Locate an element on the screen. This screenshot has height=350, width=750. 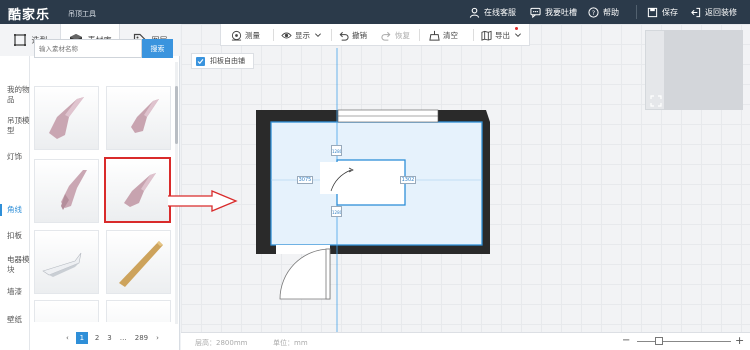
fullscreen-icon is located at coordinates (656, 101).